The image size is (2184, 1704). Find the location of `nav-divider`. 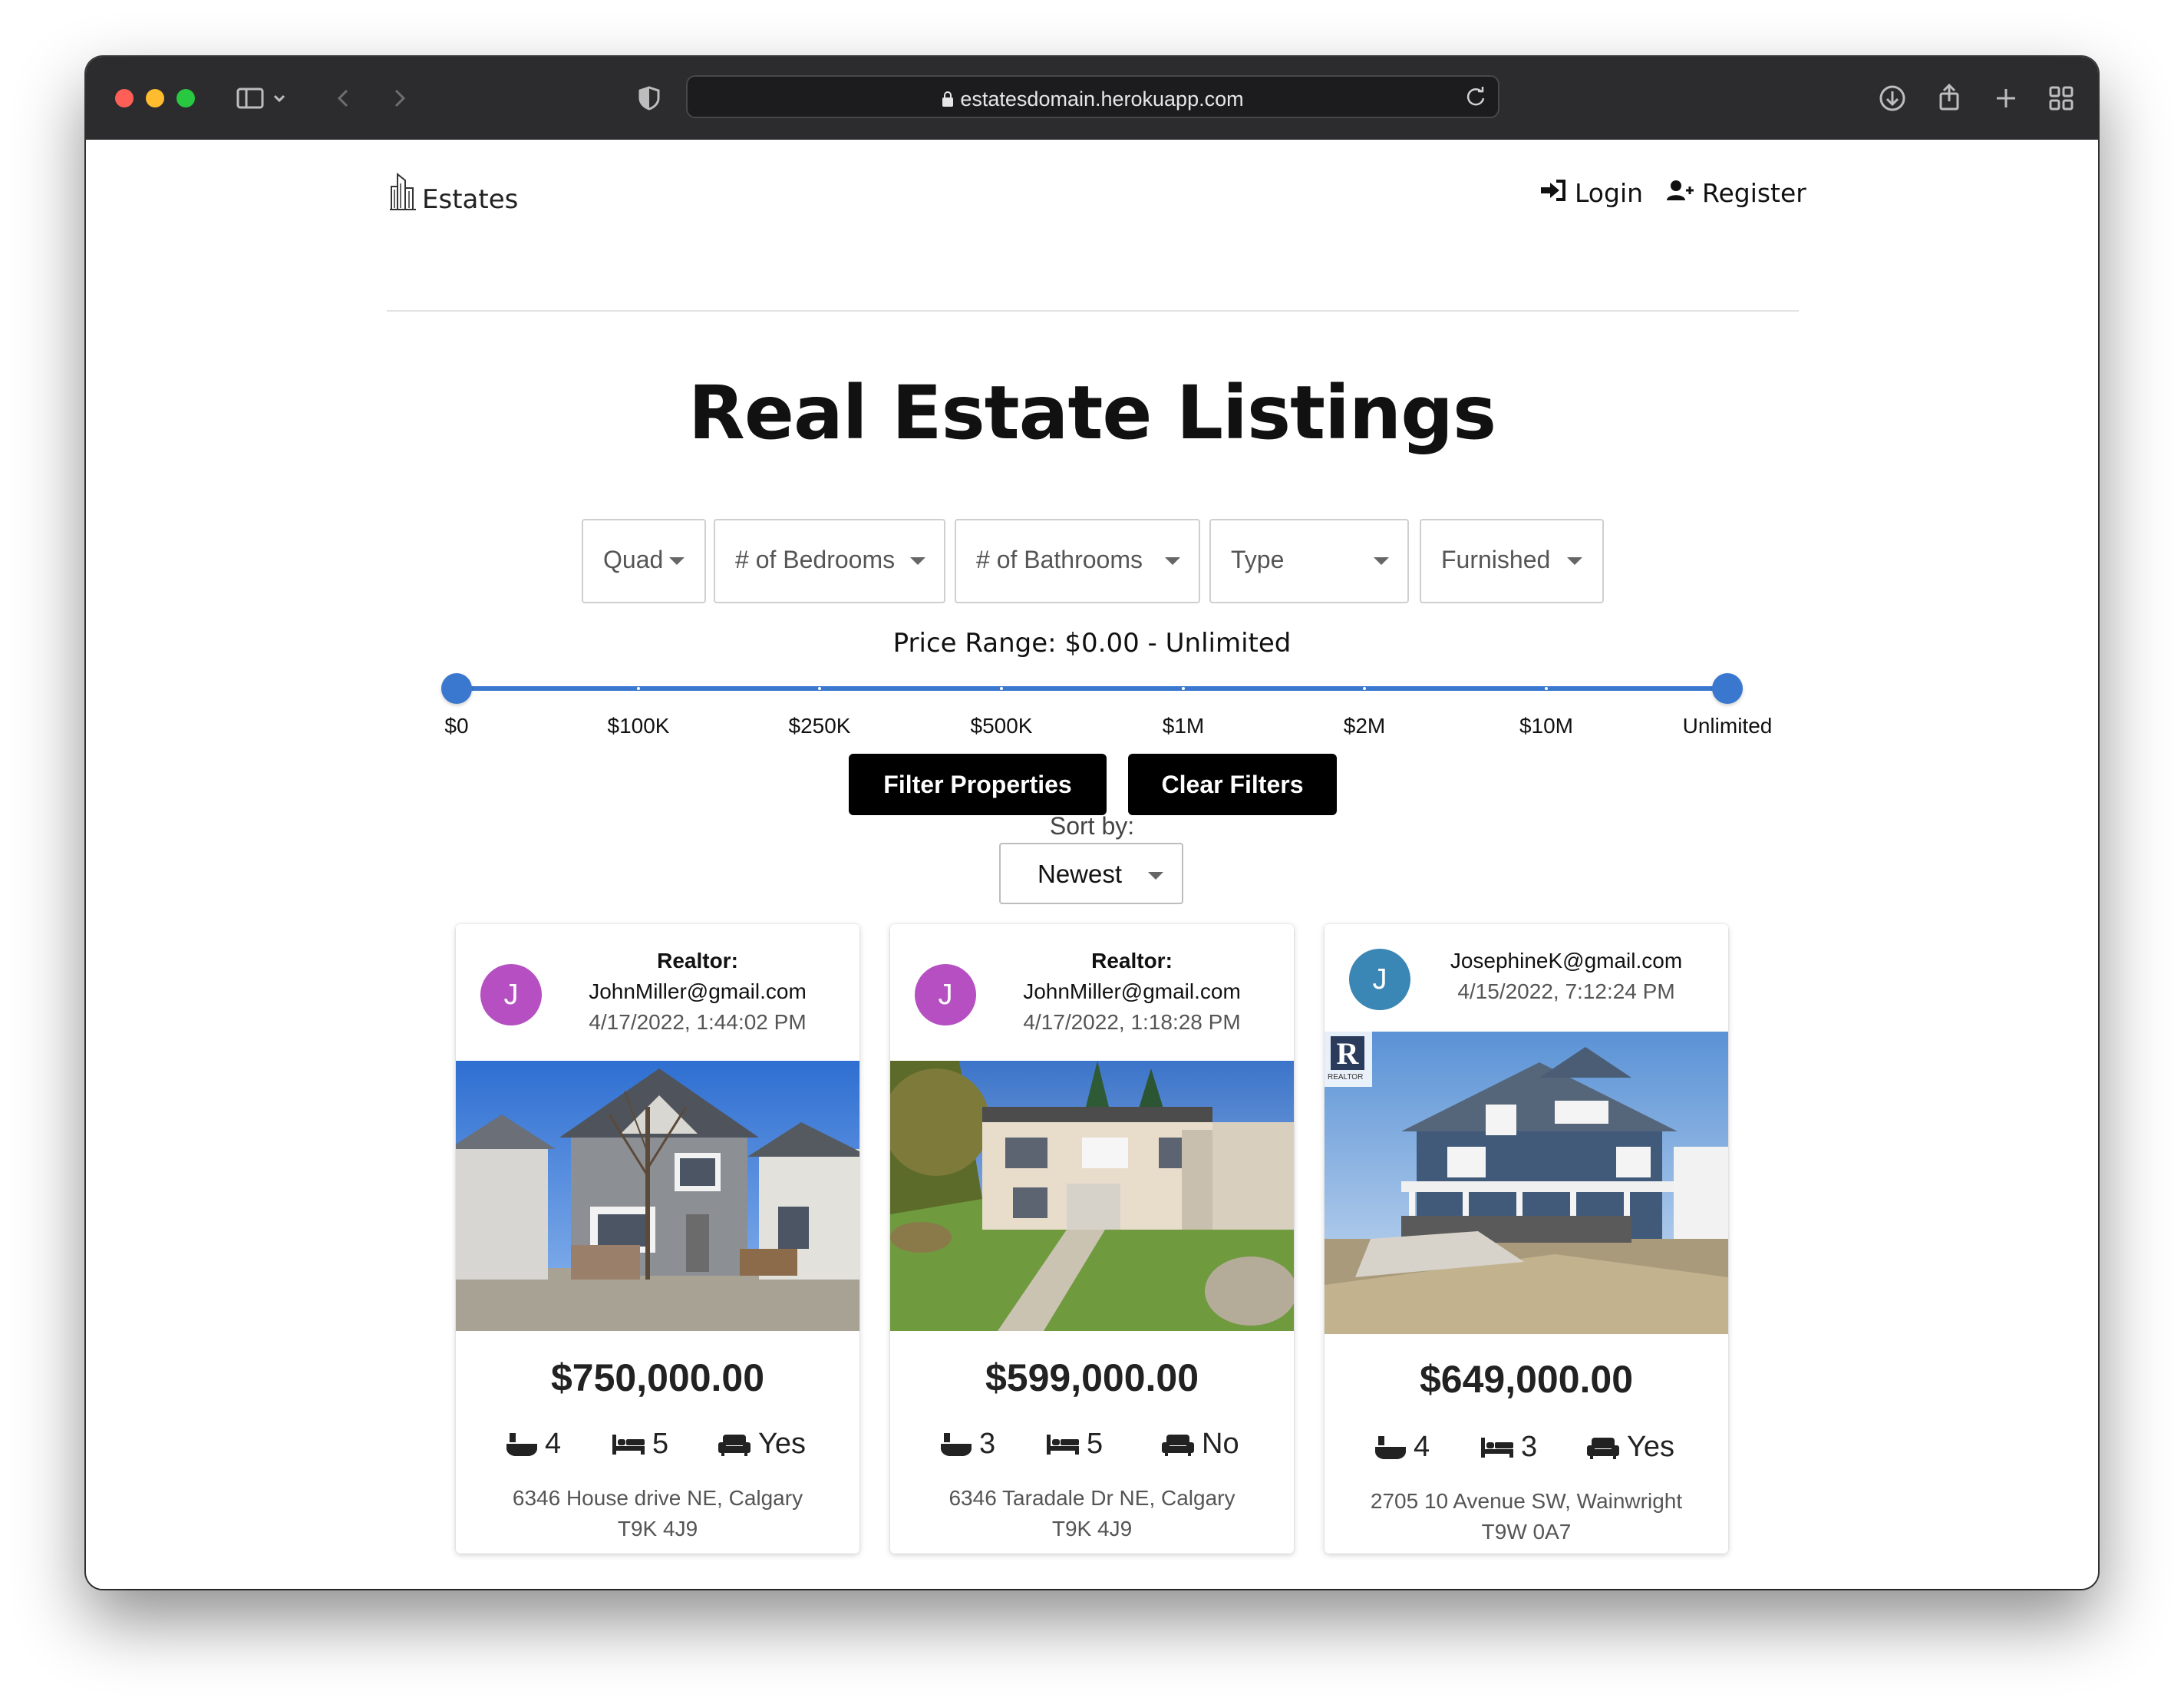

nav-divider is located at coordinates (1093, 311).